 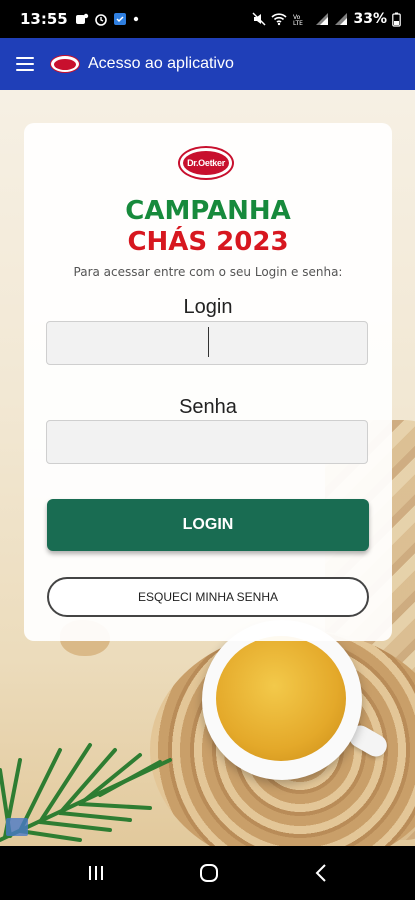 I want to click on teams-icon, so click(x=81, y=18).